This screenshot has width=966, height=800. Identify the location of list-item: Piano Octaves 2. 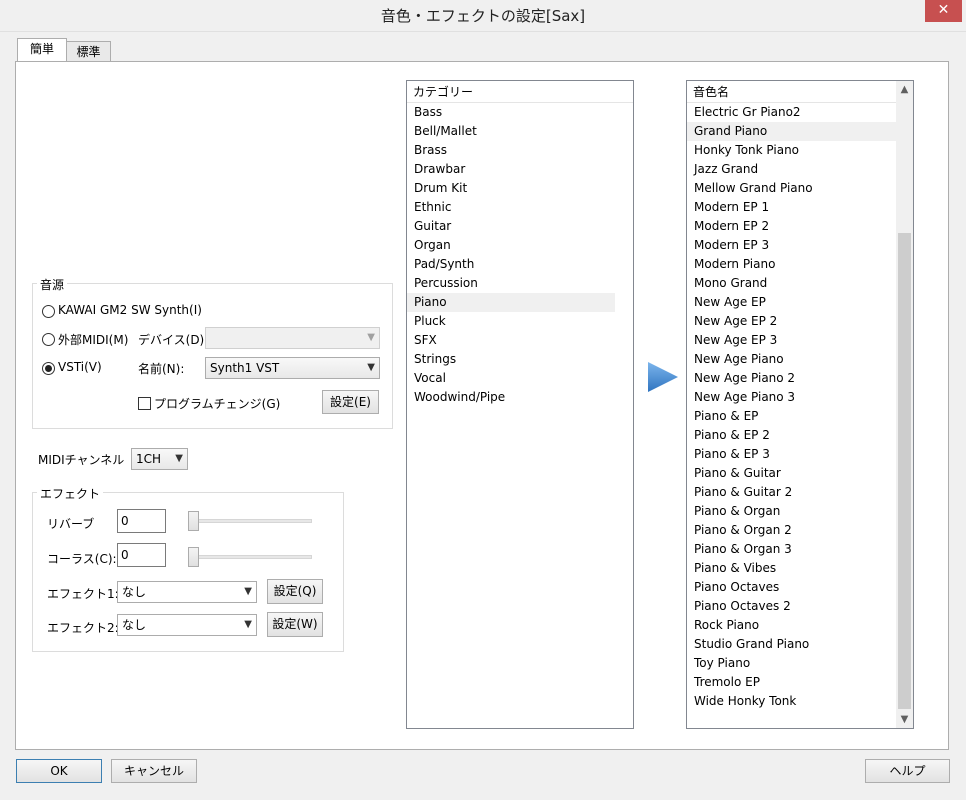
(791, 606).